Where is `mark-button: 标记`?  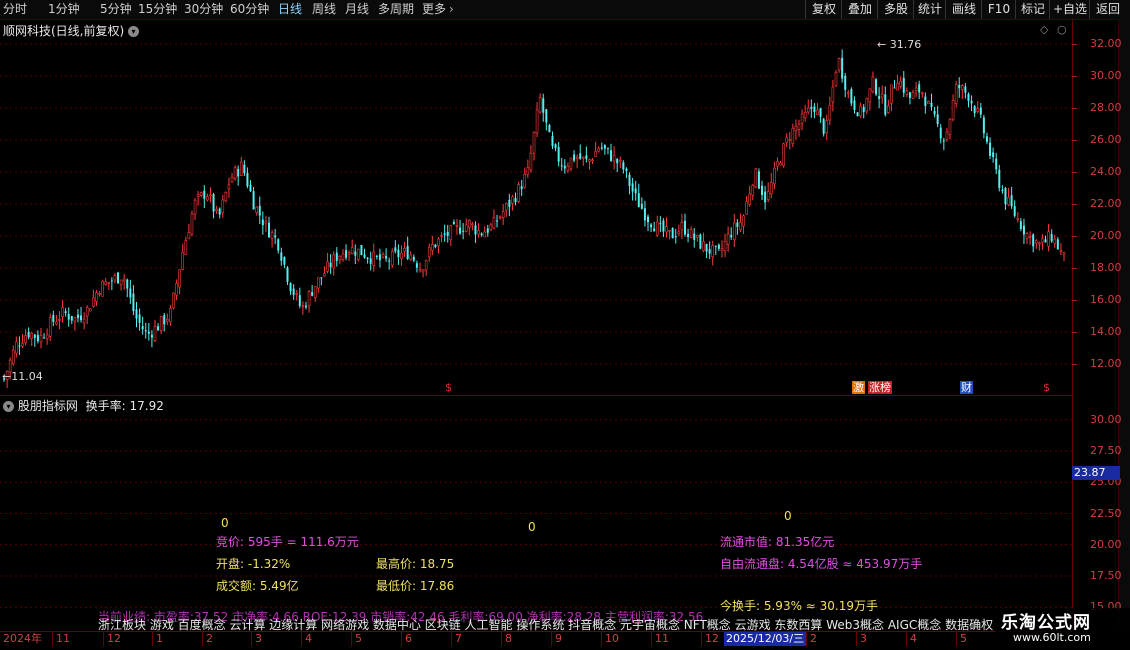 mark-button: 标记 is located at coordinates (1032, 9).